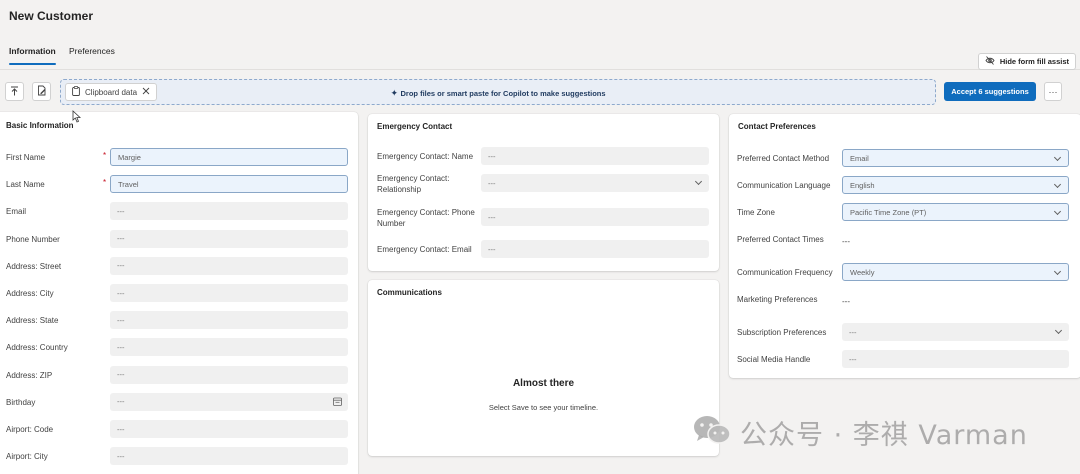 Image resolution: width=1080 pixels, height=474 pixels. Describe the element at coordinates (884, 435) in the screenshot. I see `watermark-text: 公众号 · 李祺 Varman` at that location.